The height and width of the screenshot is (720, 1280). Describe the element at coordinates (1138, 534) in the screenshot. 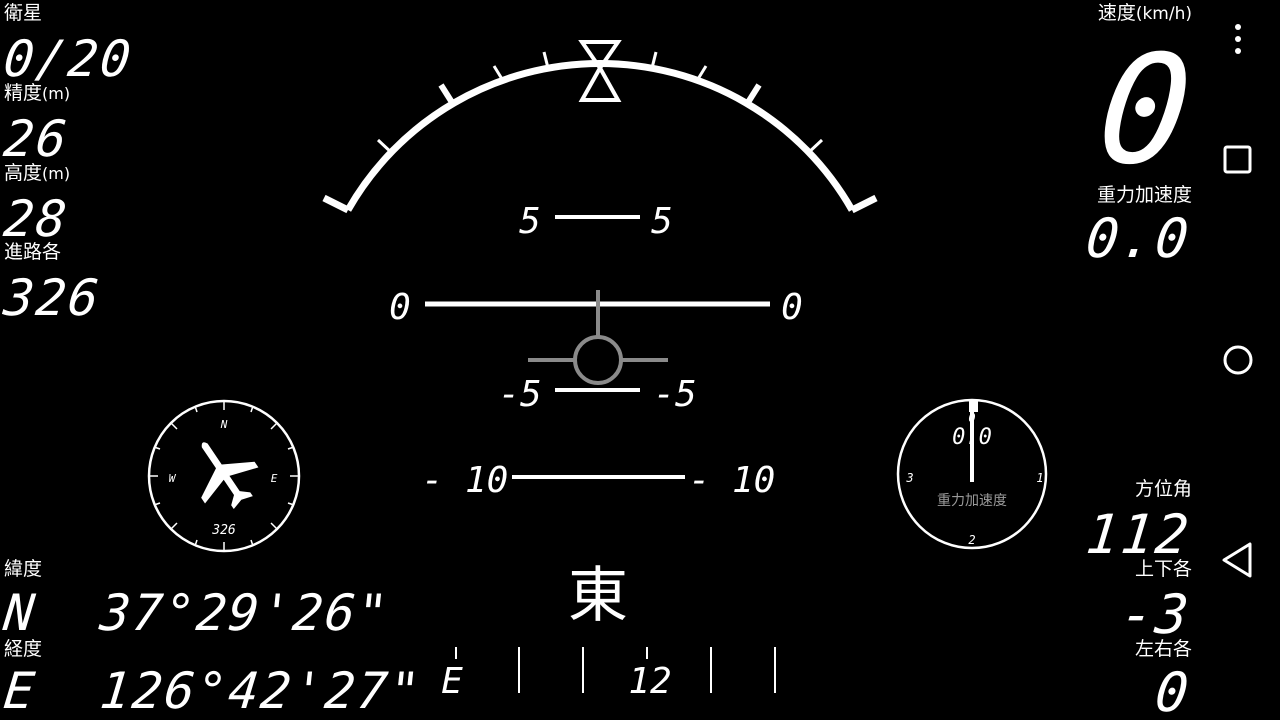

I see `azimuth-value: 112` at that location.